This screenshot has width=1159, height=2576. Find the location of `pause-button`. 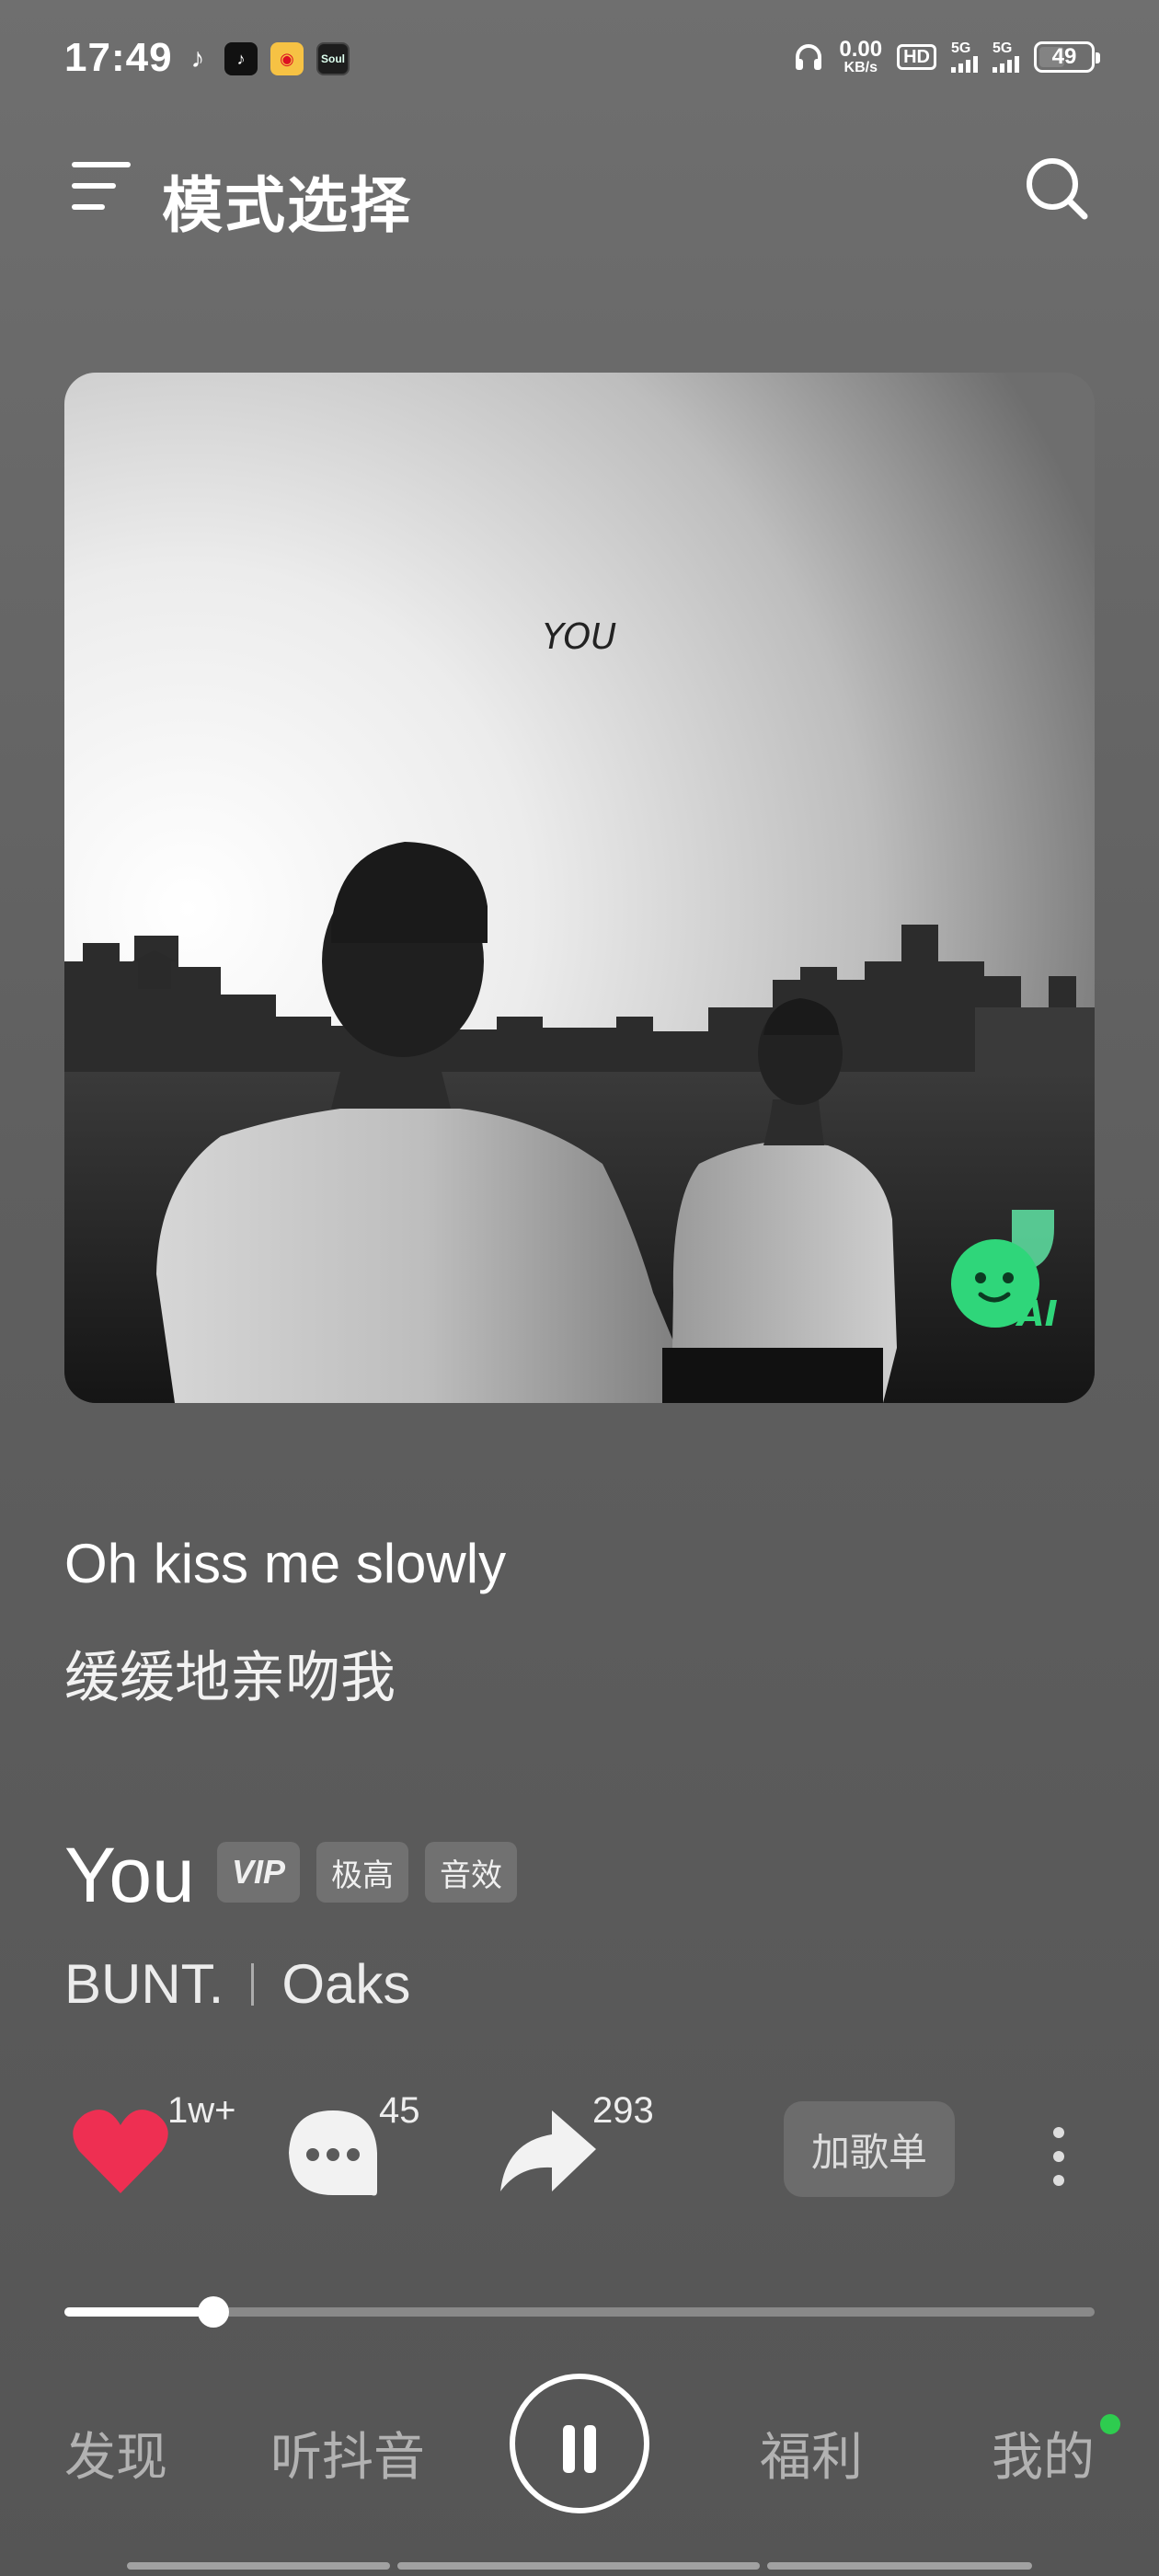

pause-button is located at coordinates (579, 2443).